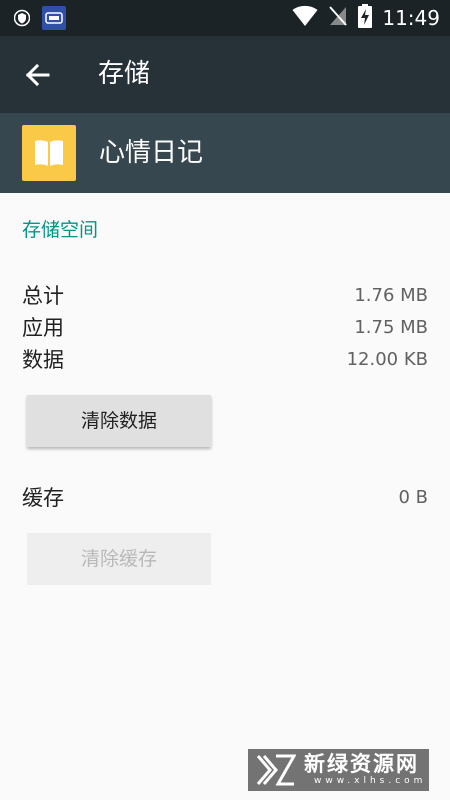  I want to click on app-header: 心情日记, so click(225, 153).